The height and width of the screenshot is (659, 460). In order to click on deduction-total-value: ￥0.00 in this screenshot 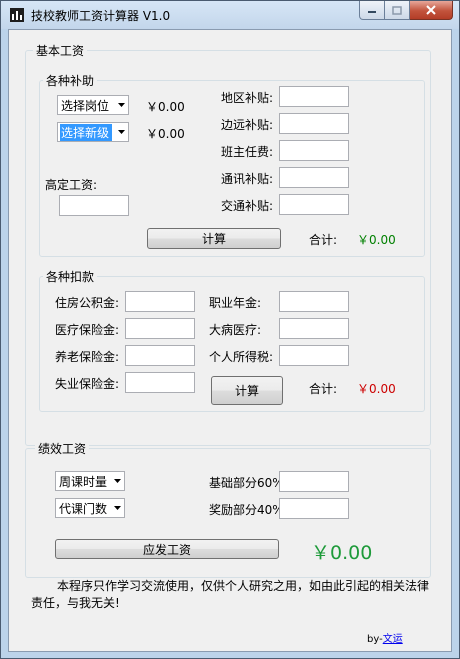, I will do `click(376, 389)`.